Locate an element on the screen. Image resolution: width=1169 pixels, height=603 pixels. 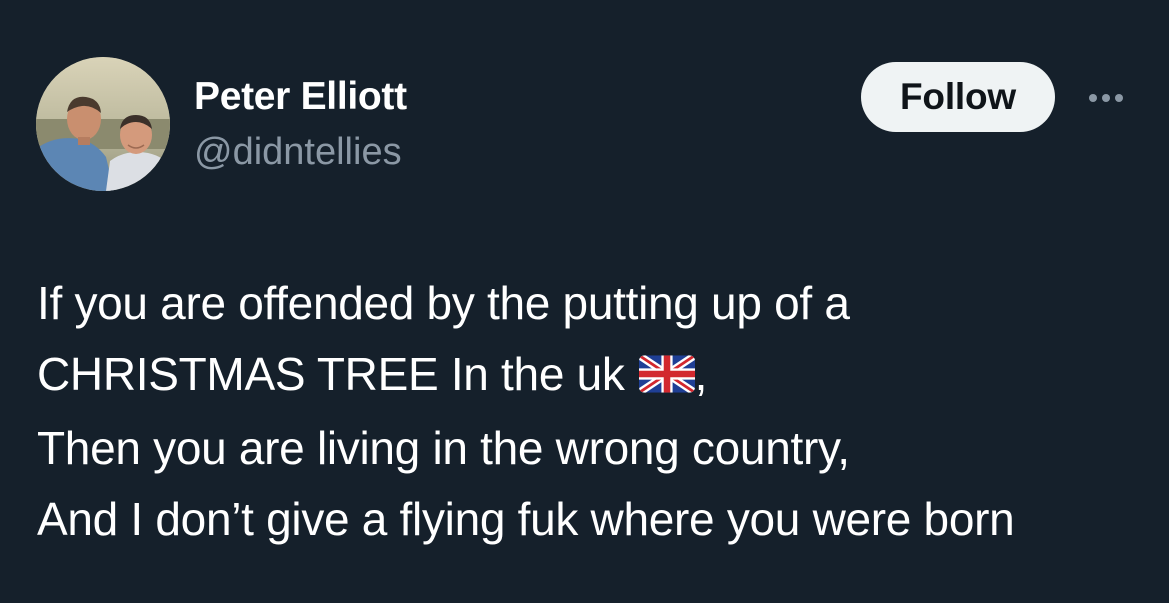
more-horizontal-icon is located at coordinates (1106, 98).